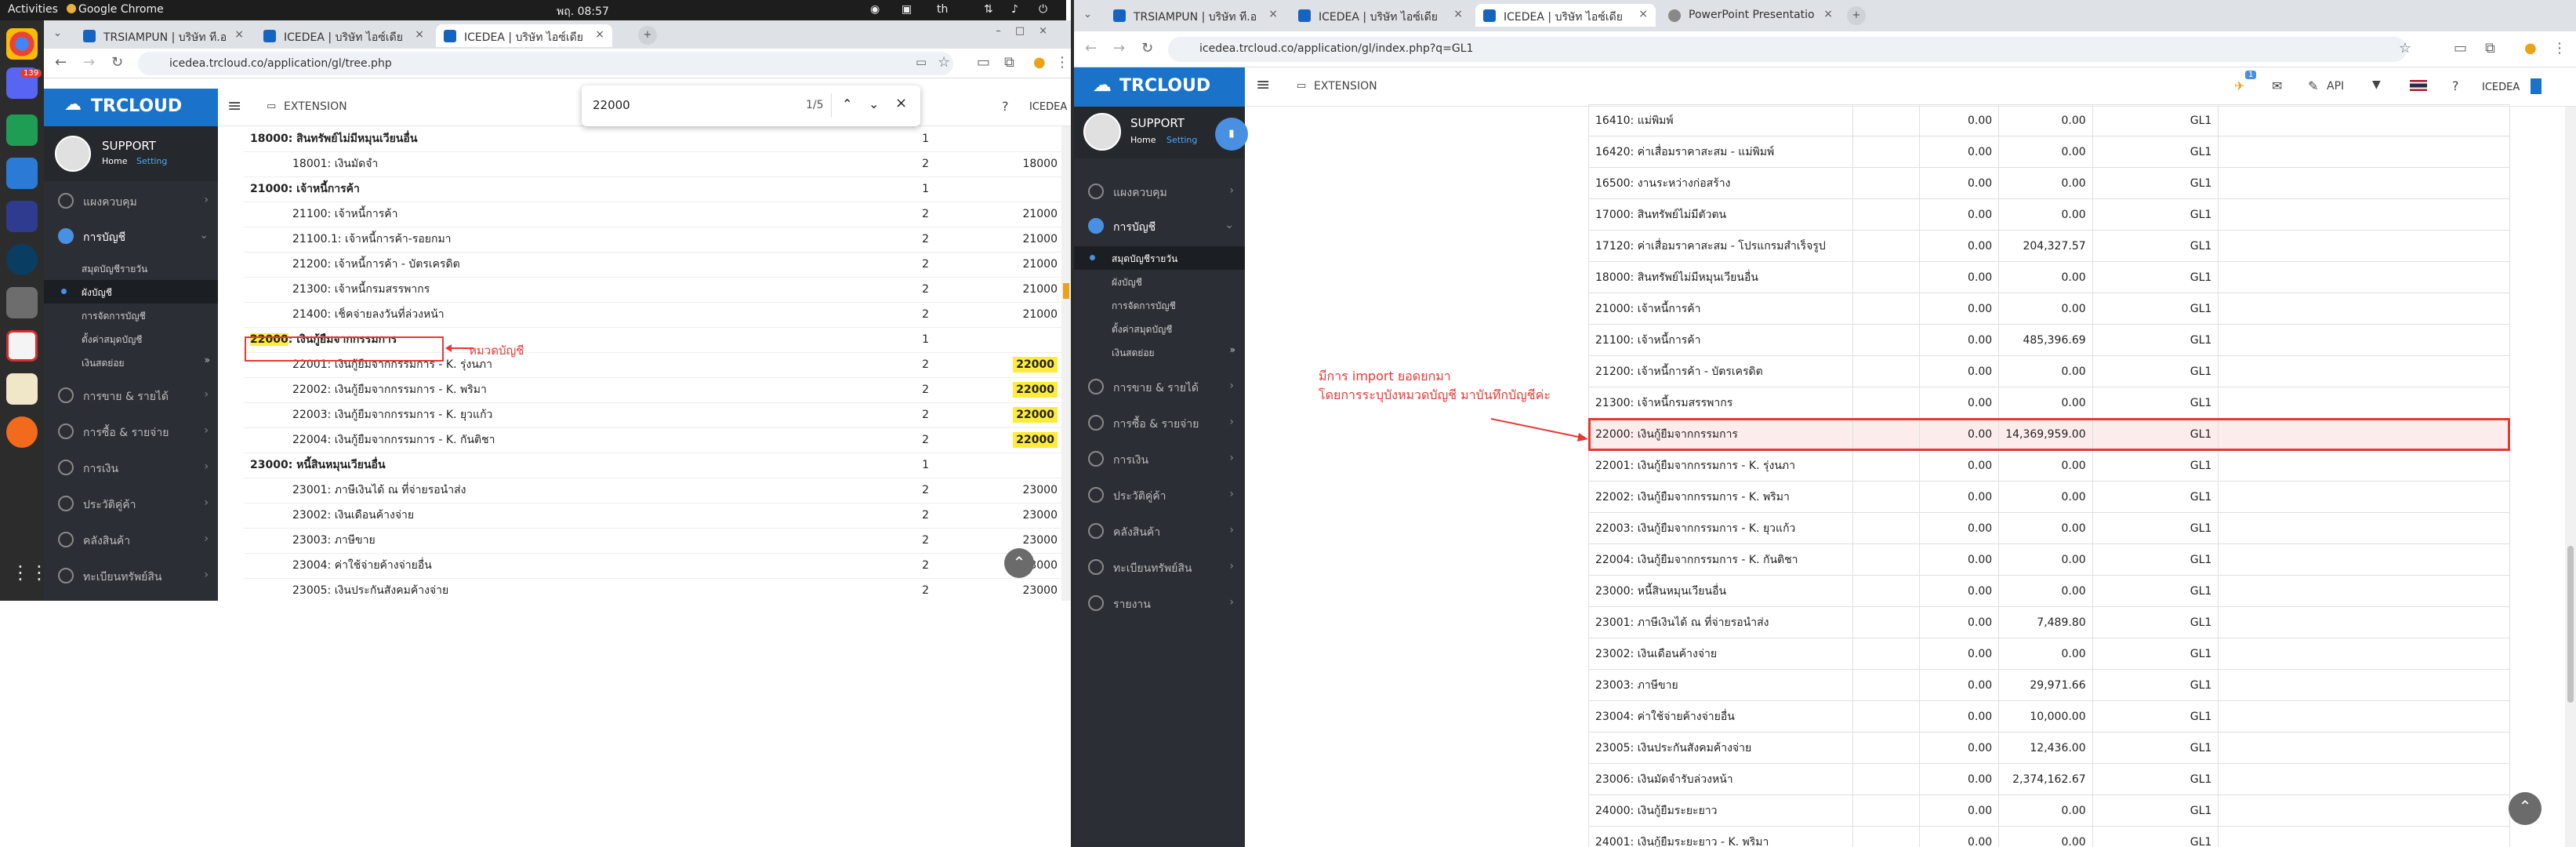 The image size is (2576, 847). What do you see at coordinates (2049, 591) in the screenshot?
I see `gl-table-row: 23000: หนี้สินหมุนเวียนอื่น 0.00 0.00 GL1` at bounding box center [2049, 591].